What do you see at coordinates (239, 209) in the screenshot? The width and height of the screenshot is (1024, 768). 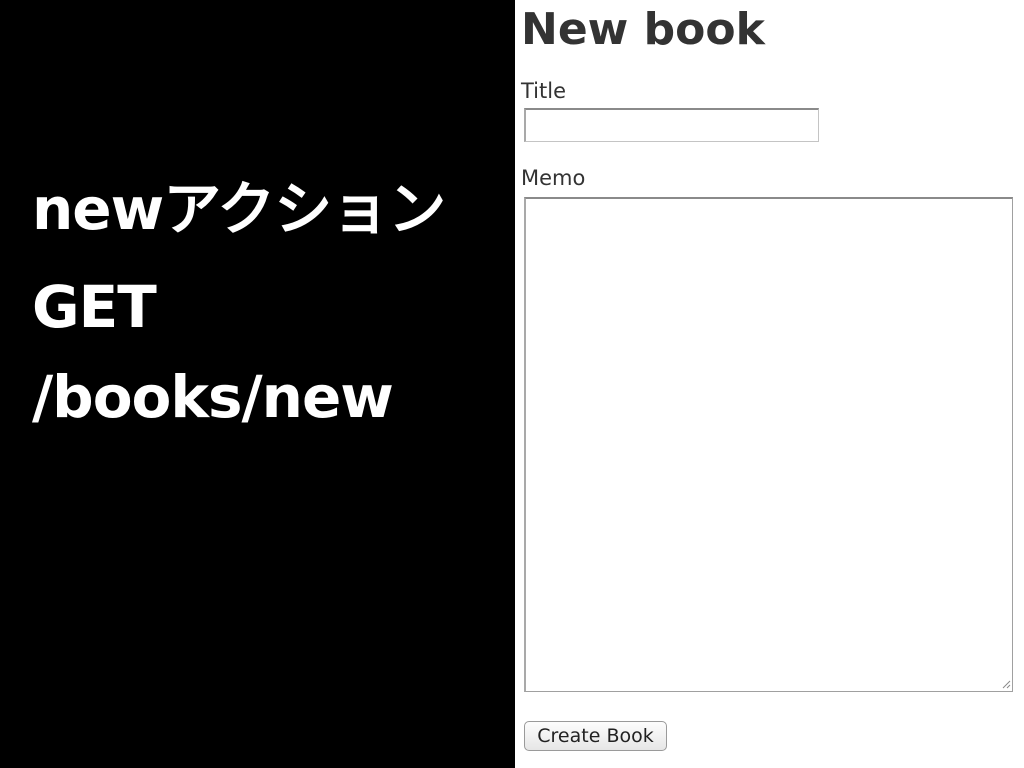 I see `action-name-text: newアクション` at bounding box center [239, 209].